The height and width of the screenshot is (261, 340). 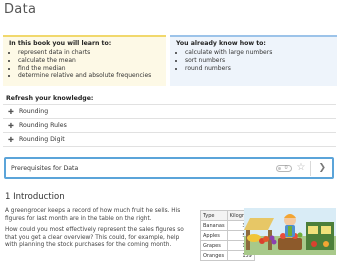 I want to click on learn-objective-item: calculate the mean, so click(x=89, y=61).